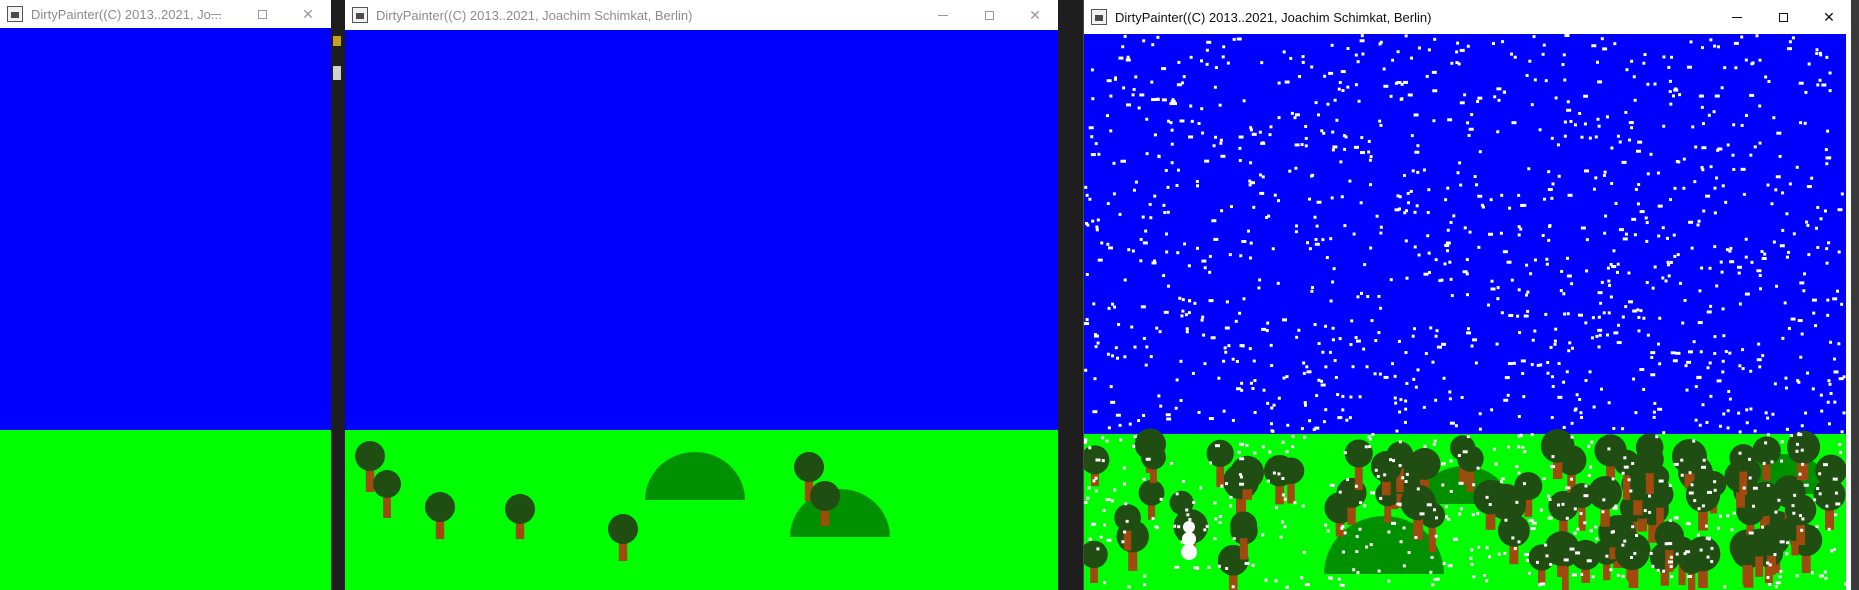 The width and height of the screenshot is (1859, 590). I want to click on window-1-titlebar: DirtyPainter((C) 2013..2021, Jo... ✕, so click(165, 14).